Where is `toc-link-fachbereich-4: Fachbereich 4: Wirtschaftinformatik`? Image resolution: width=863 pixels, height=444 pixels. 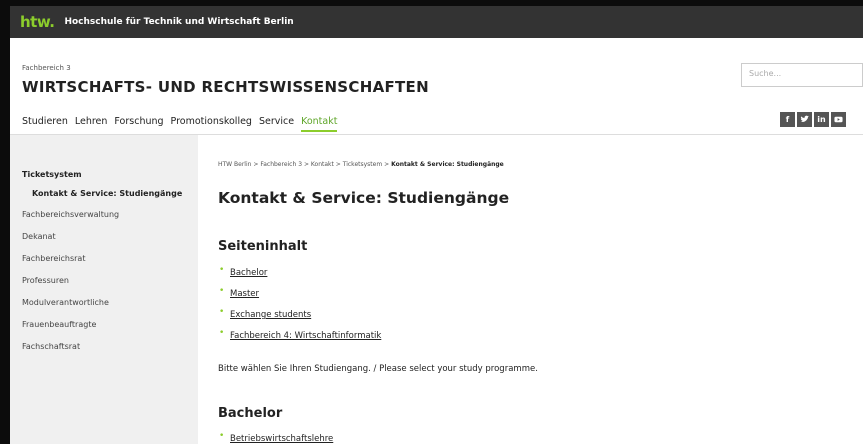
toc-link-fachbereich-4: Fachbereich 4: Wirtschaftinformatik is located at coordinates (305, 336).